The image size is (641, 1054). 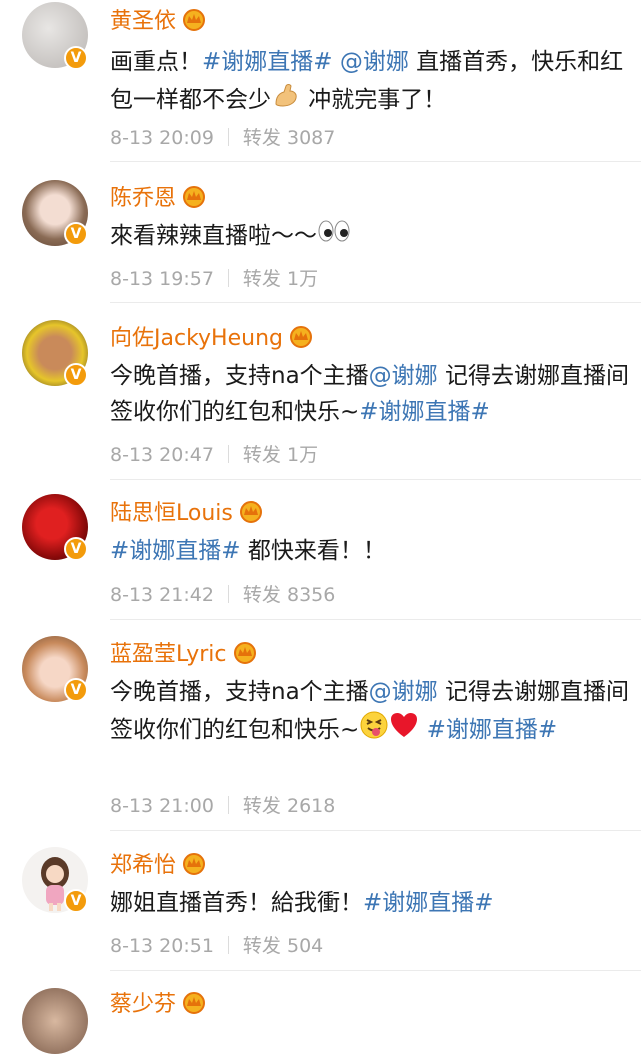 What do you see at coordinates (311, 595) in the screenshot?
I see `repost-count: 8356` at bounding box center [311, 595].